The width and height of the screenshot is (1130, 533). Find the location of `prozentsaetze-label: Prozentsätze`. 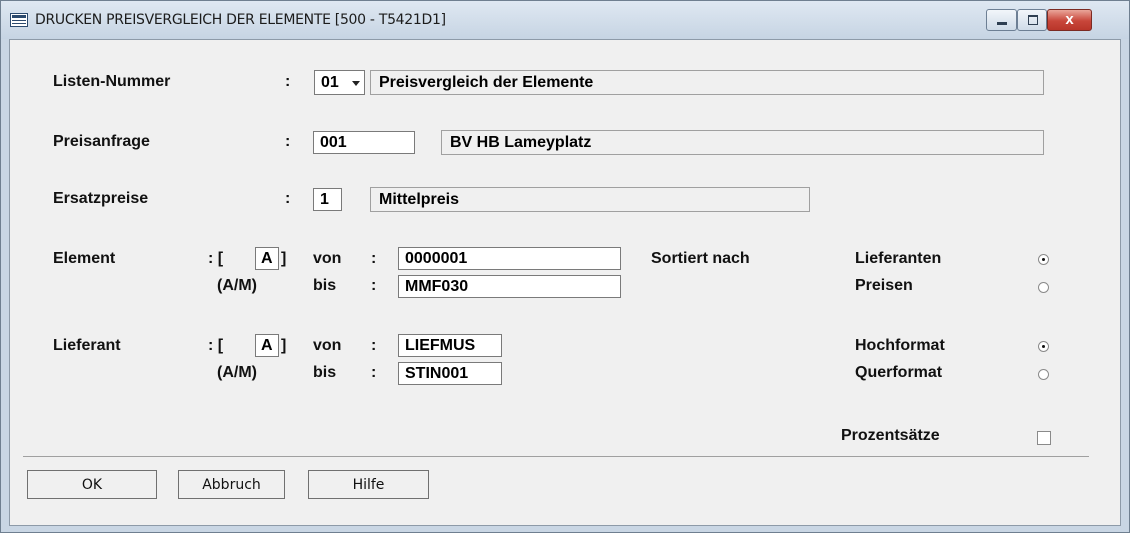

prozentsaetze-label: Prozentsätze is located at coordinates (890, 435).